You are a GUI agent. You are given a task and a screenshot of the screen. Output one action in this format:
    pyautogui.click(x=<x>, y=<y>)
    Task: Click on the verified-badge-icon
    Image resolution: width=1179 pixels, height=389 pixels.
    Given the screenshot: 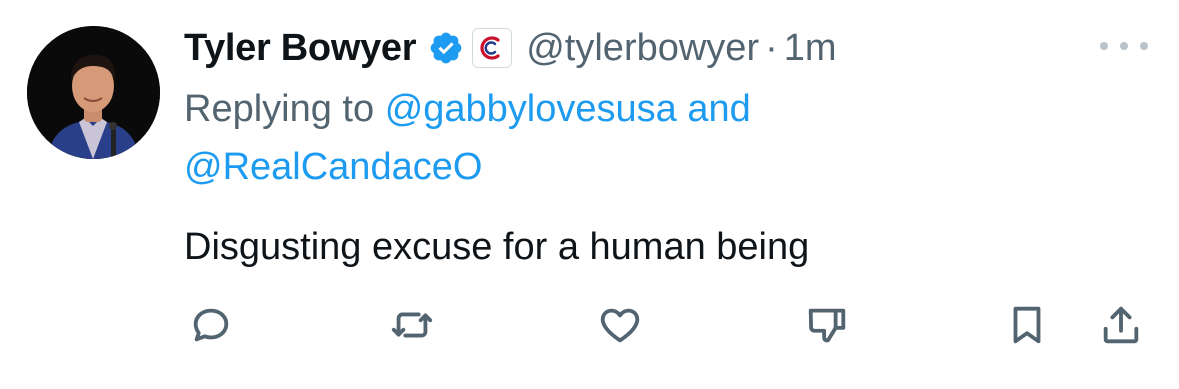 What is the action you would take?
    pyautogui.click(x=446, y=48)
    